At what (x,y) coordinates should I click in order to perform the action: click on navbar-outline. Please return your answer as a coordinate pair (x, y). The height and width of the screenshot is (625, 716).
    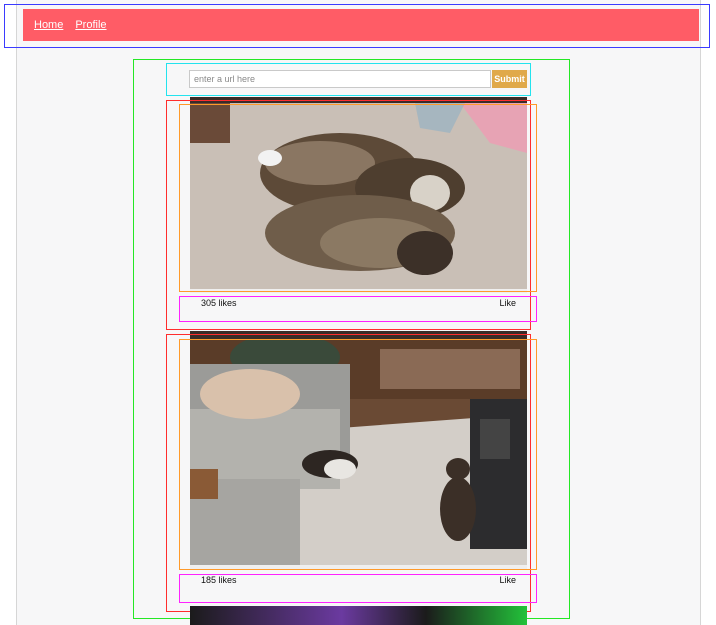
    Looking at the image, I should click on (357, 26).